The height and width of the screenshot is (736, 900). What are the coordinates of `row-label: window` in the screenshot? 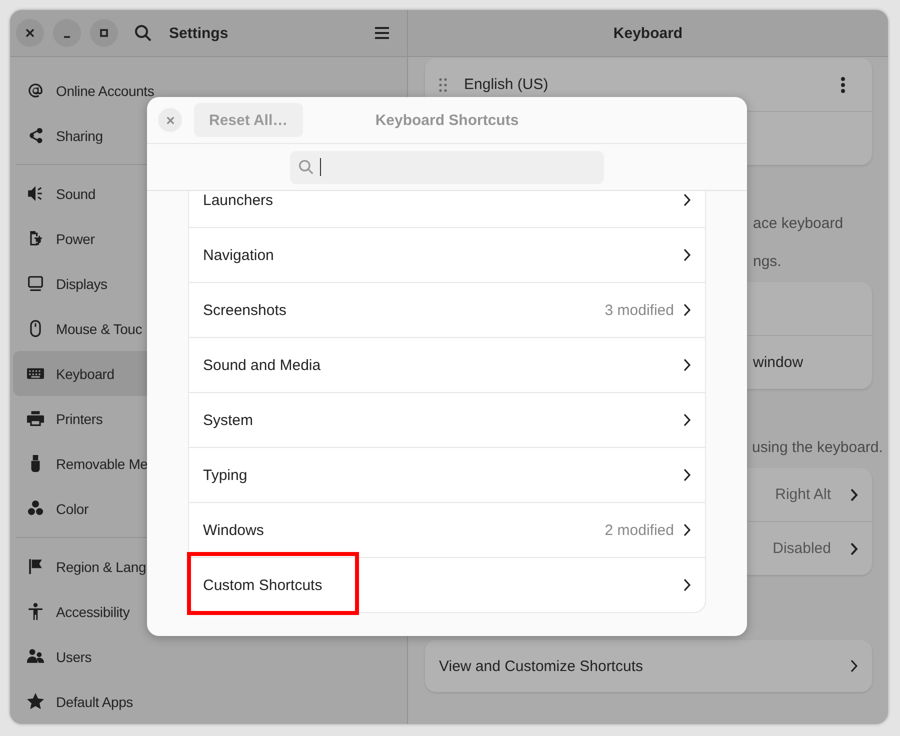 It's located at (778, 362).